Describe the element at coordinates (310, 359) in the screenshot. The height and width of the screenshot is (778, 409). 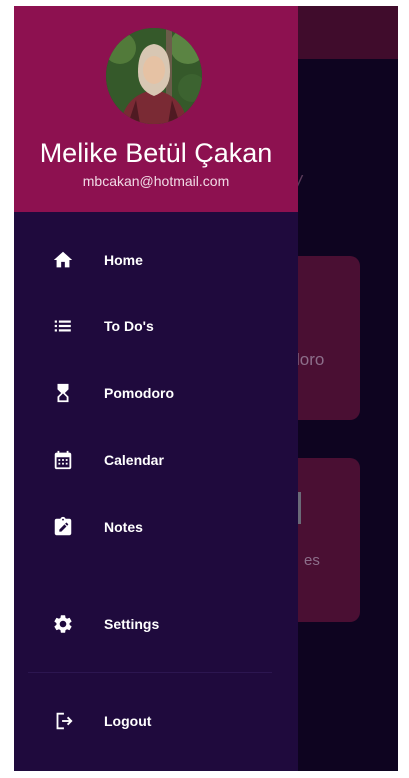
I see `background-card-label: loro` at that location.